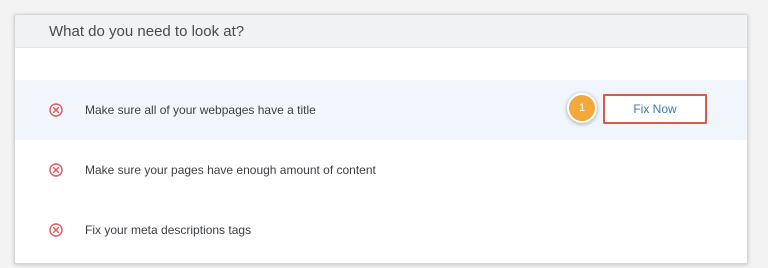  I want to click on header-spacer, so click(381, 64).